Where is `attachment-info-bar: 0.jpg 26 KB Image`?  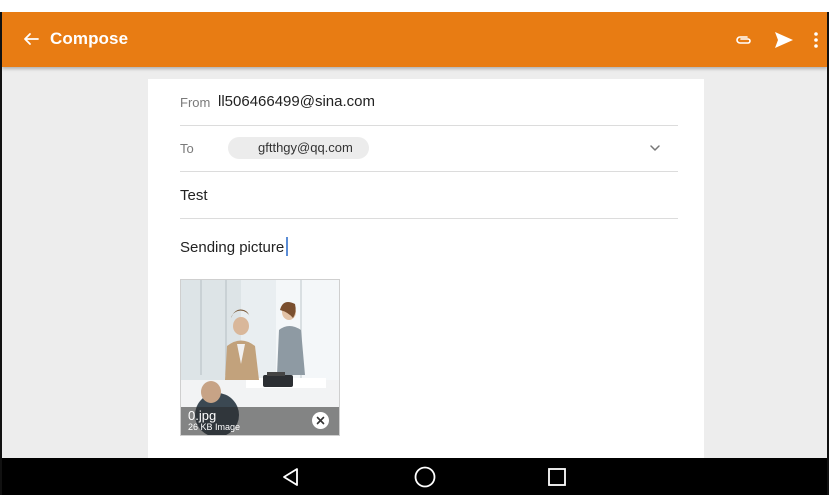 attachment-info-bar: 0.jpg 26 KB Image is located at coordinates (260, 421).